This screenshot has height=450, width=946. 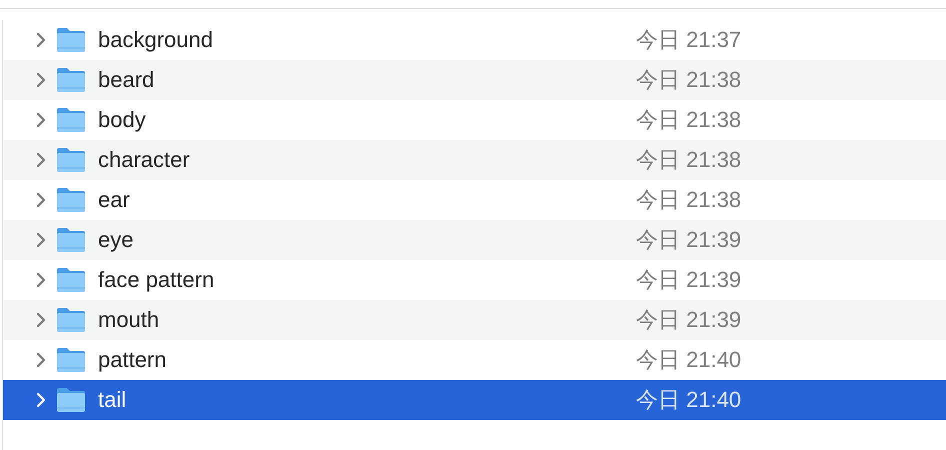 What do you see at coordinates (156, 40) in the screenshot?
I see `folder-name: background` at bounding box center [156, 40].